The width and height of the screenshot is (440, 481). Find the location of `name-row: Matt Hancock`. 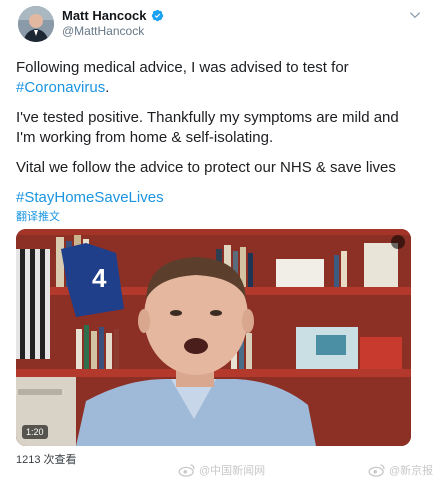

name-row: Matt Hancock is located at coordinates (113, 15).